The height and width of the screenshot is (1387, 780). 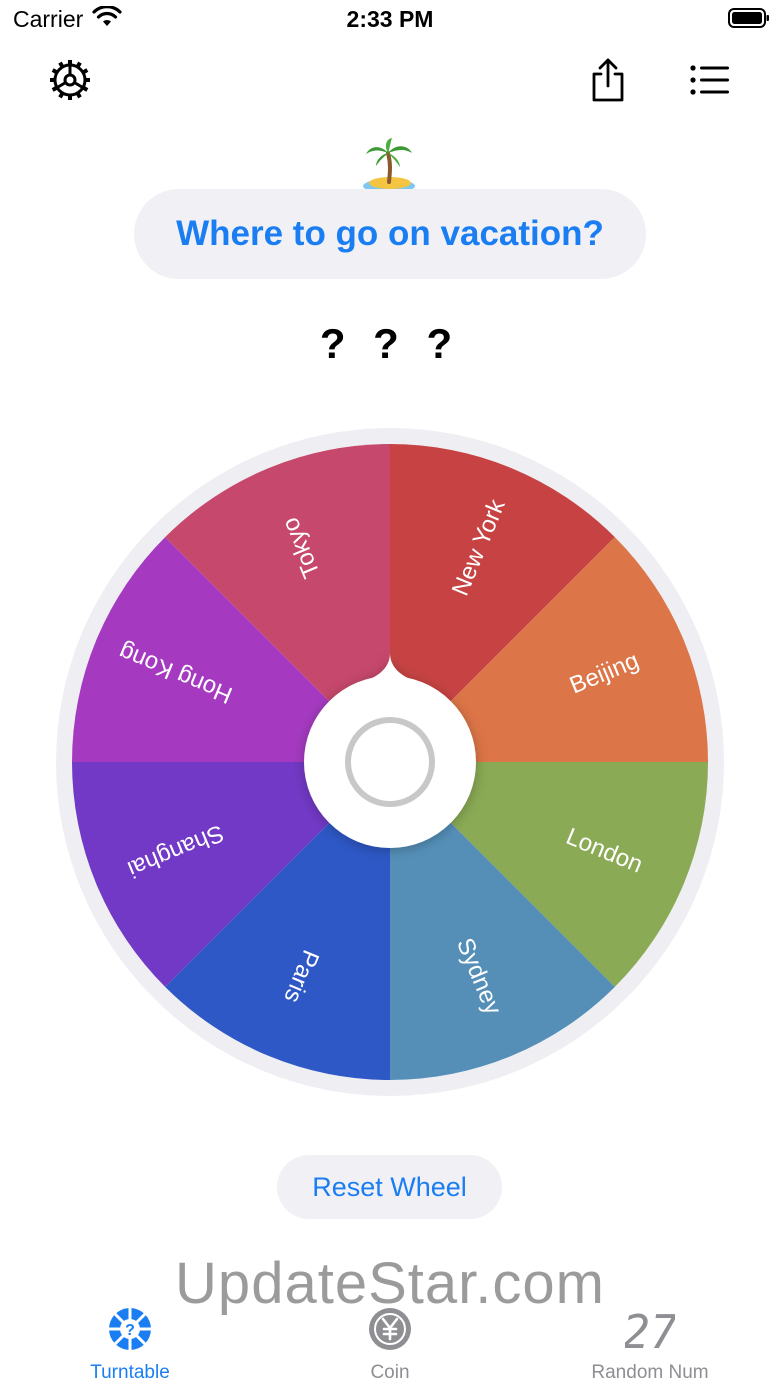 I want to click on tab-turntable: ? Turntable, so click(x=130, y=1341).